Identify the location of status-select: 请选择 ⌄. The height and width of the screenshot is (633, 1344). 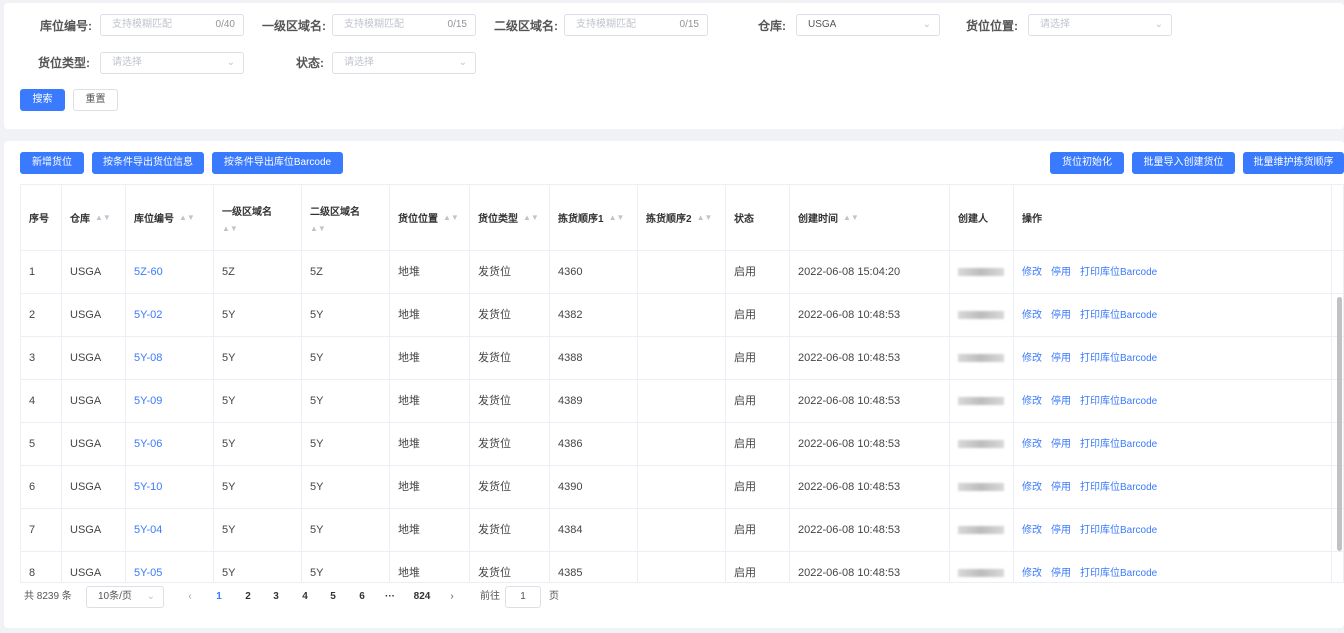
(404, 63).